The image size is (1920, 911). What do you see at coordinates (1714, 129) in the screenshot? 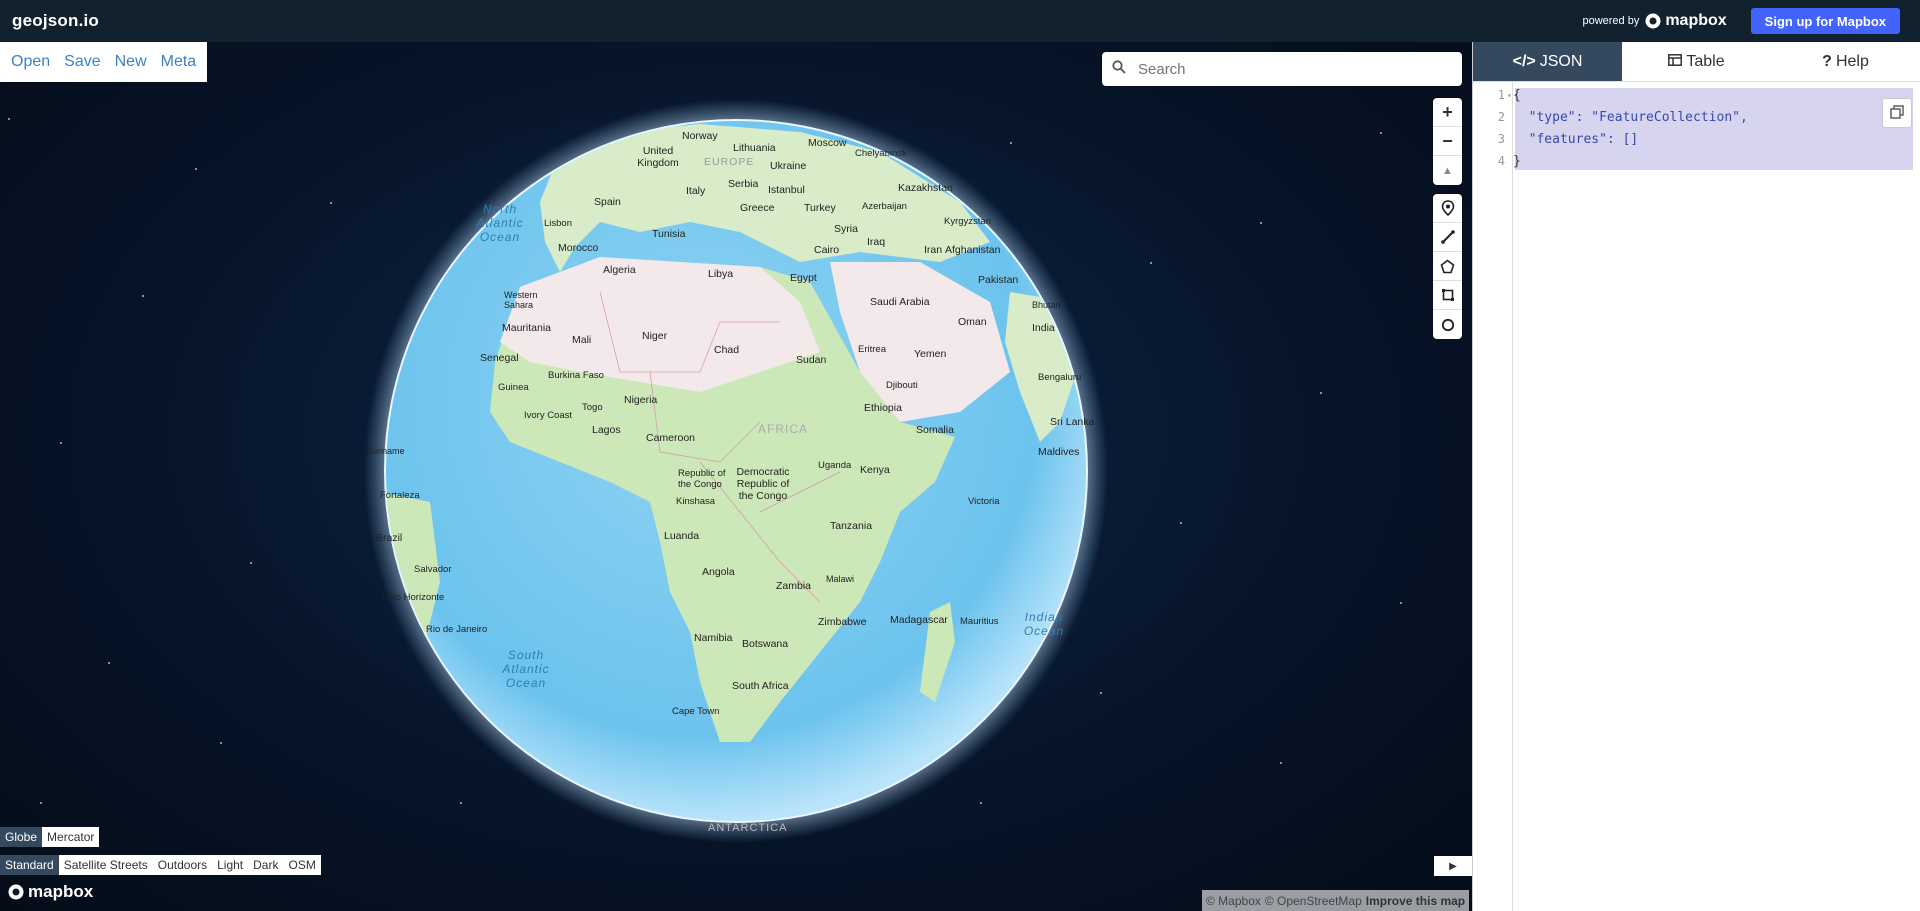
I see `selection-highlight` at bounding box center [1714, 129].